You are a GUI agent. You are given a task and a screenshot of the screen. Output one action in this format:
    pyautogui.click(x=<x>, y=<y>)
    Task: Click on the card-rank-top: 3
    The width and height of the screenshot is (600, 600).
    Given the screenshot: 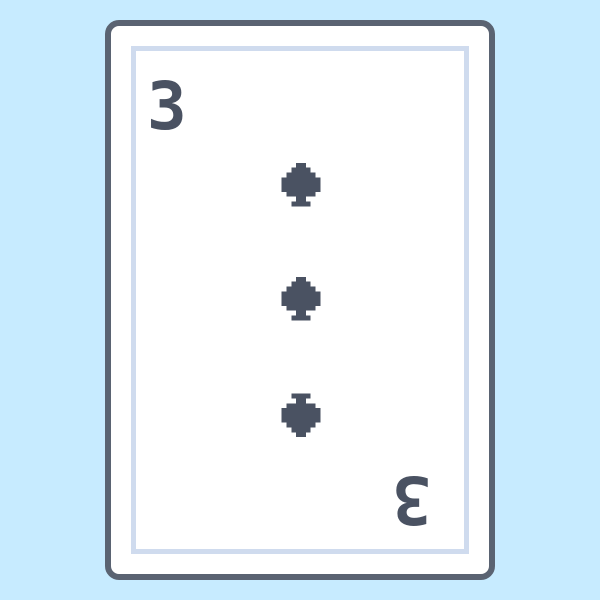 What is the action you would take?
    pyautogui.click(x=167, y=106)
    